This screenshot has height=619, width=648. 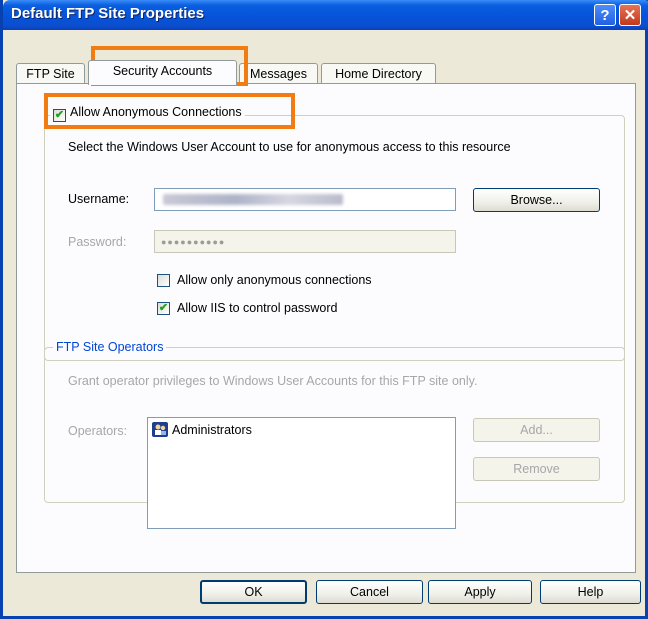 What do you see at coordinates (480, 592) in the screenshot?
I see `apply-button: Apply` at bounding box center [480, 592].